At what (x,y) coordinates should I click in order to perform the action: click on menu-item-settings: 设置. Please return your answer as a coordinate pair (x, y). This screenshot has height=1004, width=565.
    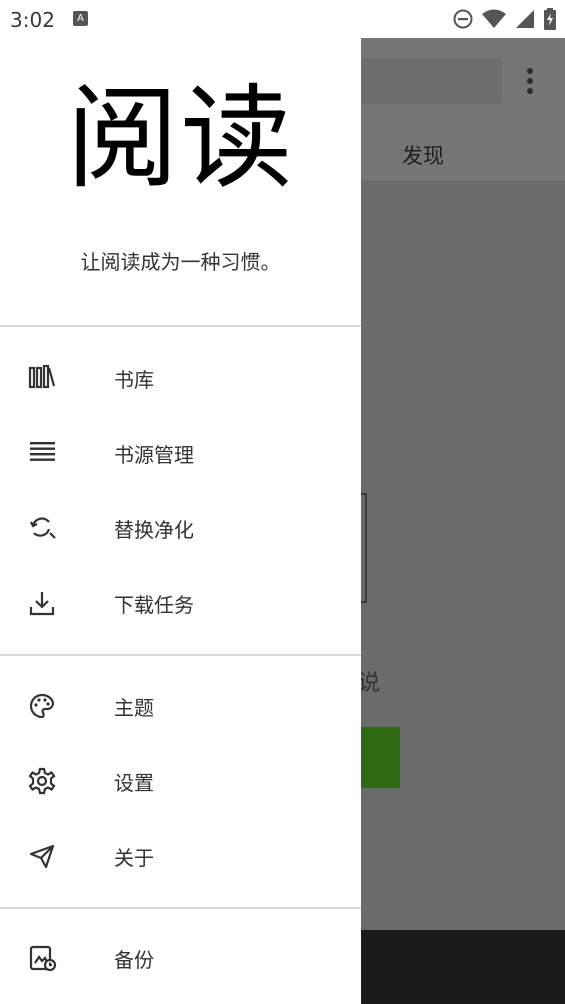
    Looking at the image, I should click on (180, 780).